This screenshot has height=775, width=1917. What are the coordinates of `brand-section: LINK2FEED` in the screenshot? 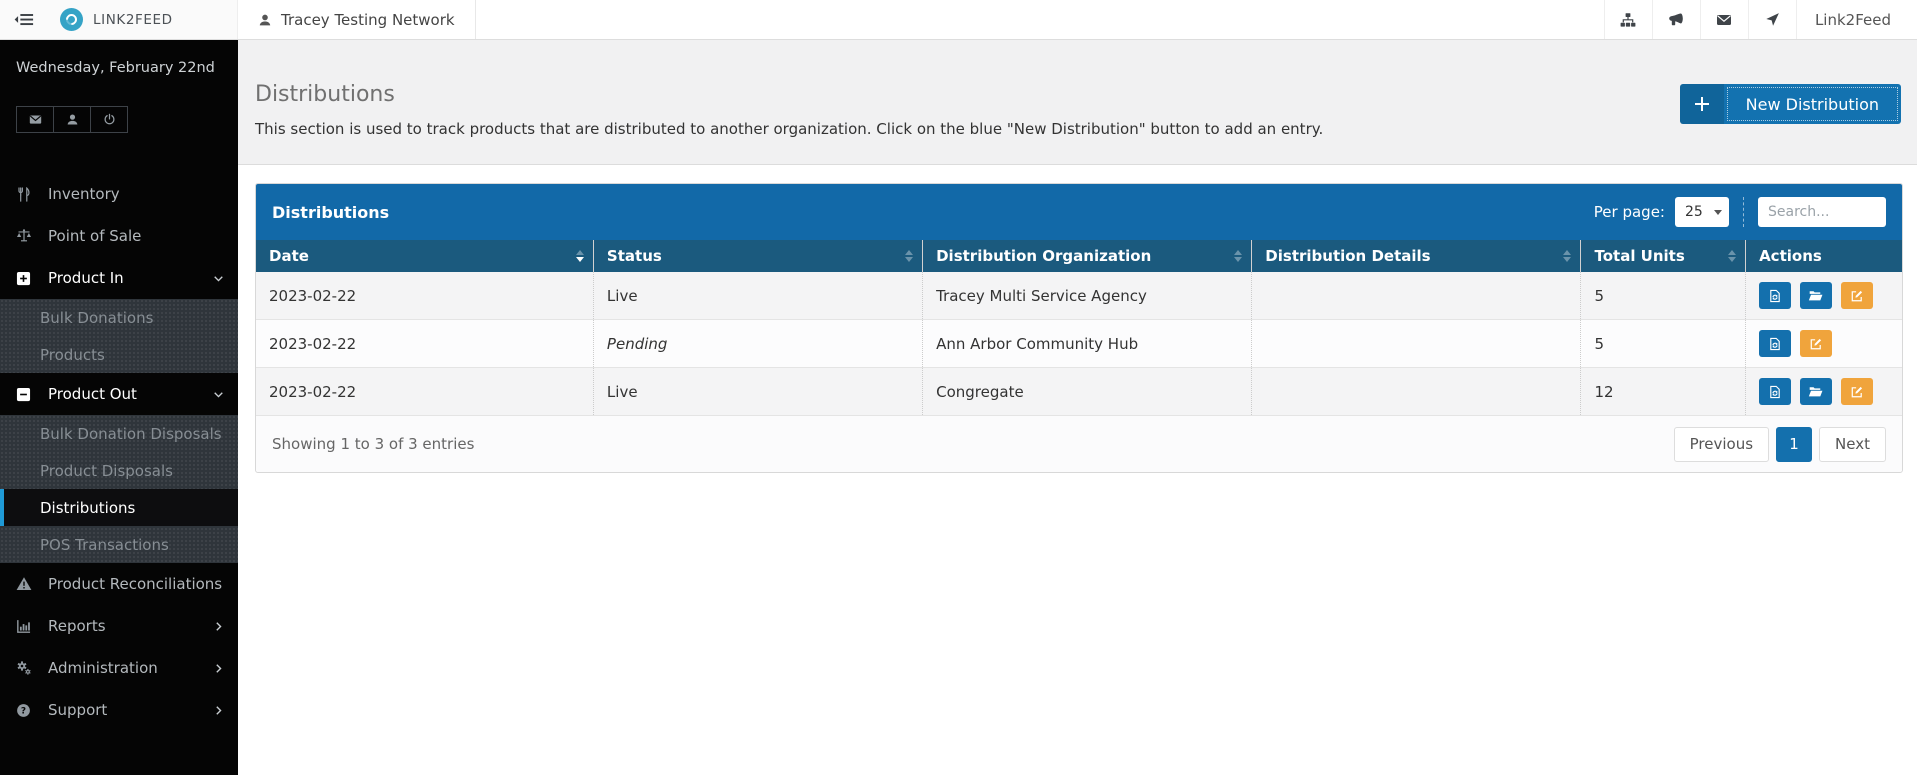 It's located at (119, 19).